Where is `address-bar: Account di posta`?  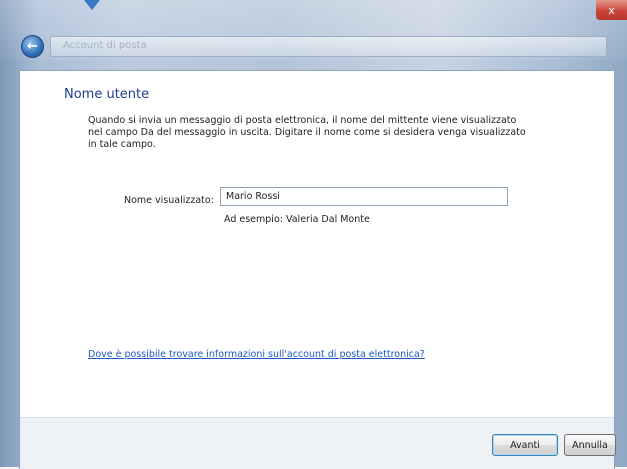 address-bar: Account di posta is located at coordinates (328, 46).